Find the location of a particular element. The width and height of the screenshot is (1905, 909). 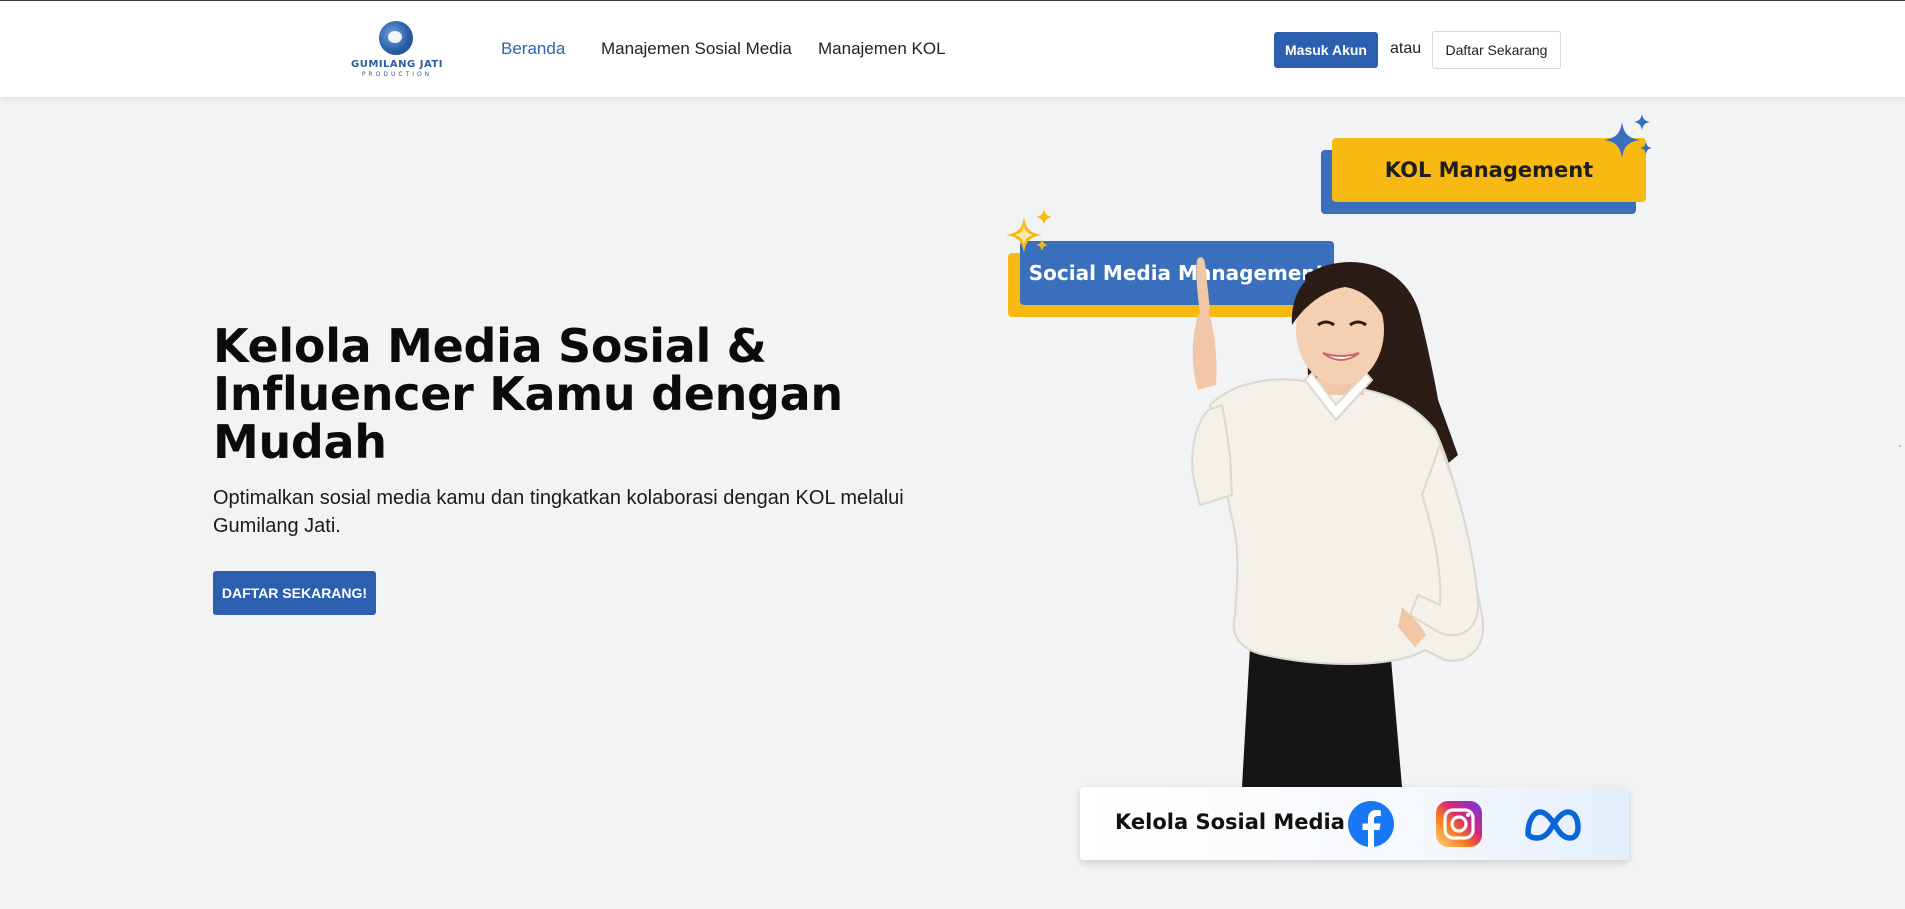

nav-link-manajemen-kol: Manajemen KOL is located at coordinates (882, 49).